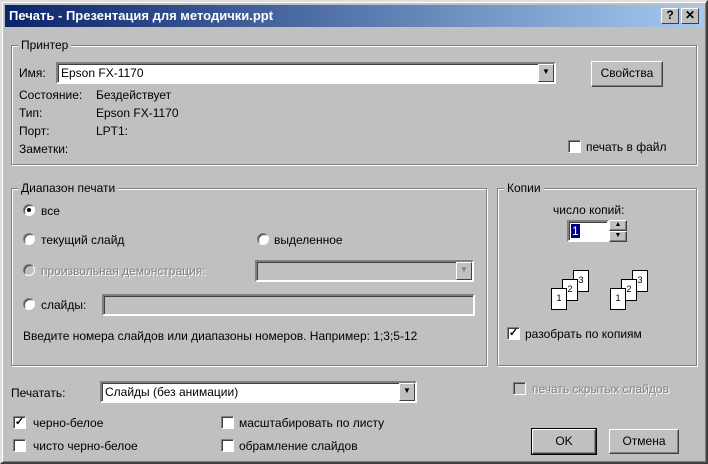 The image size is (708, 464). Describe the element at coordinates (19, 445) in the screenshot. I see `pure-bw-checkbox` at that location.